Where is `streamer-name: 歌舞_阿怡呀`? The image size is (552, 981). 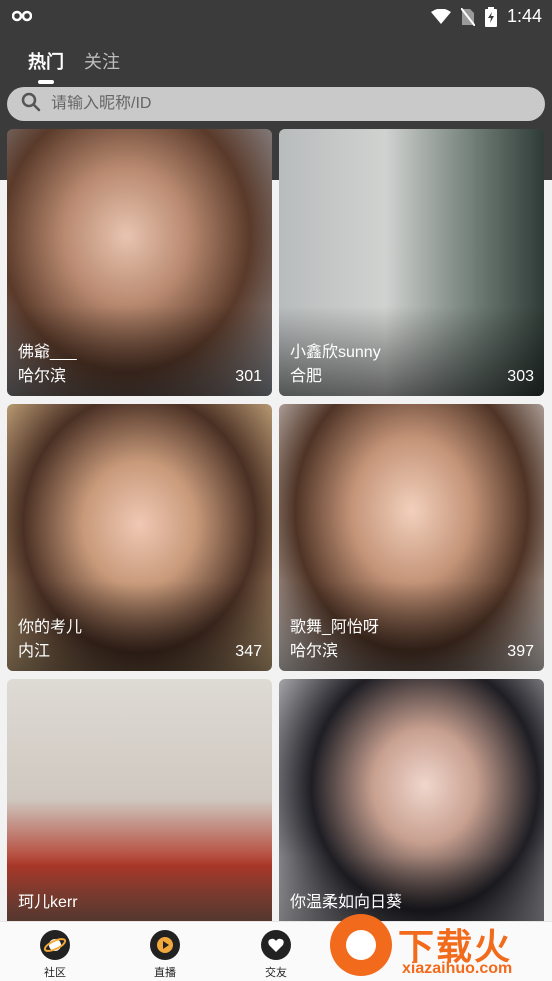 streamer-name: 歌舞_阿怡呀 is located at coordinates (334, 627).